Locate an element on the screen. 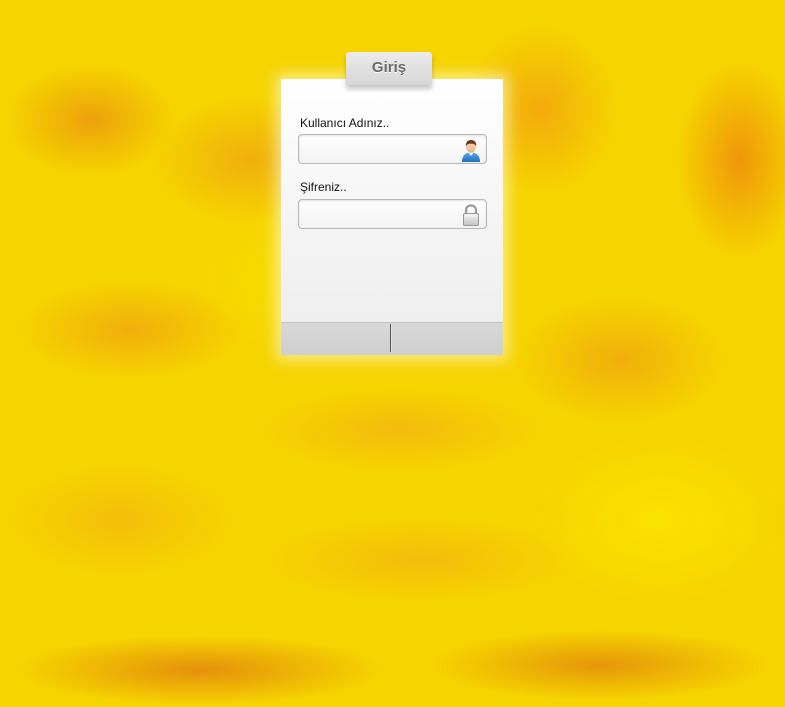 This screenshot has width=785, height=707. left-action-button is located at coordinates (335, 339).